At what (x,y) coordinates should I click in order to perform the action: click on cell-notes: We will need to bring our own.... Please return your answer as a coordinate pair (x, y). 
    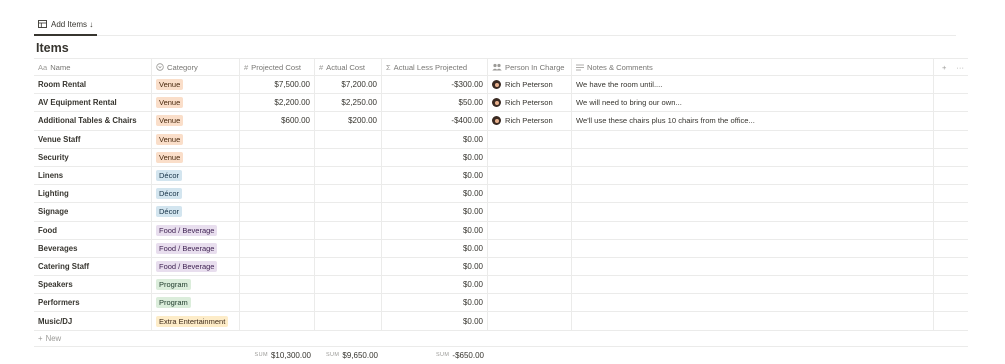
    Looking at the image, I should click on (753, 103).